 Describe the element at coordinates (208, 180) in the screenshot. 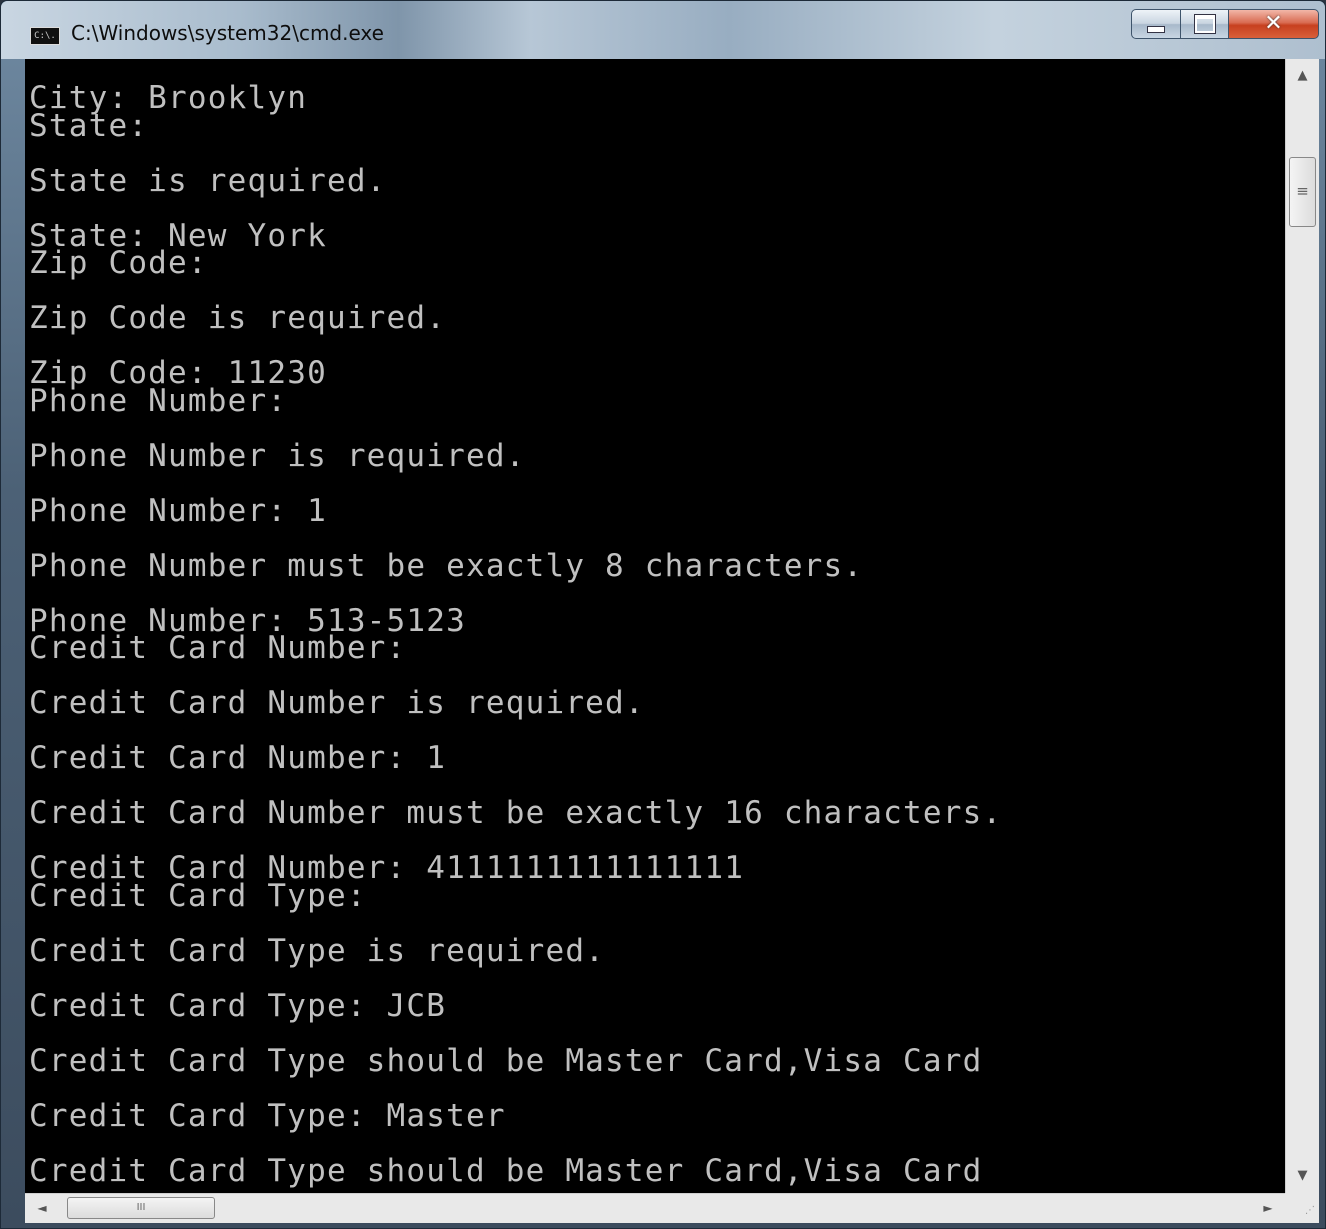

I see `console-line: State is required.` at that location.